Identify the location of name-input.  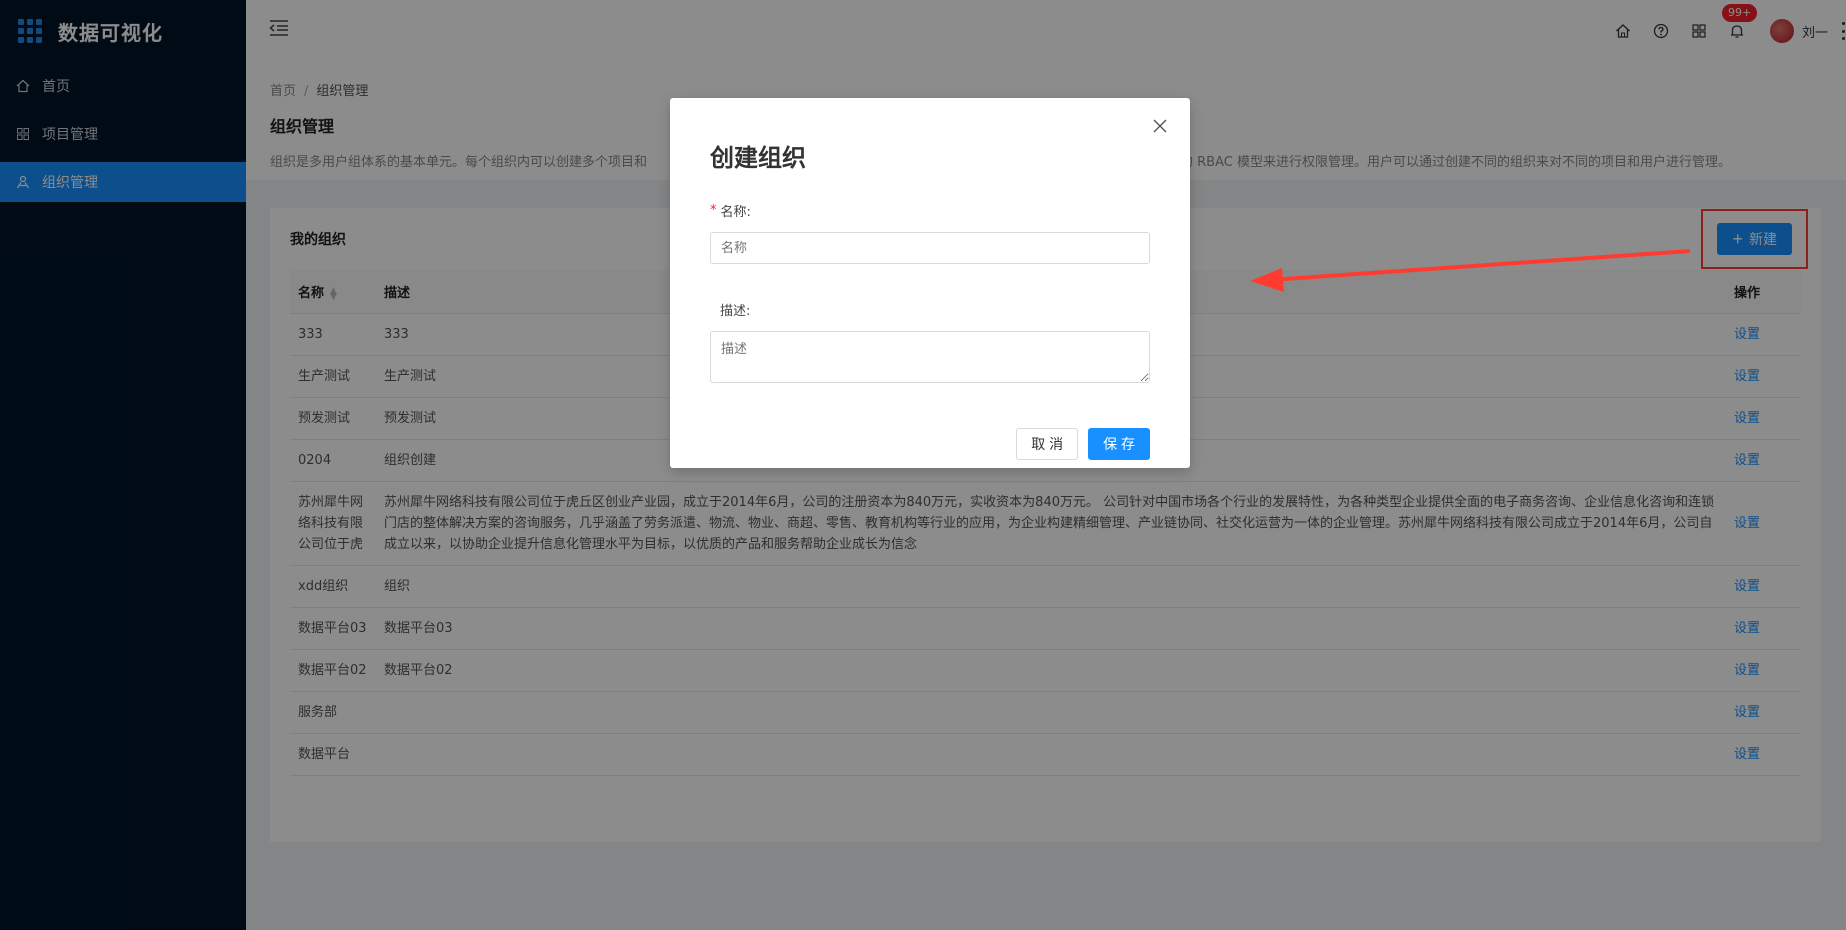
(930, 248).